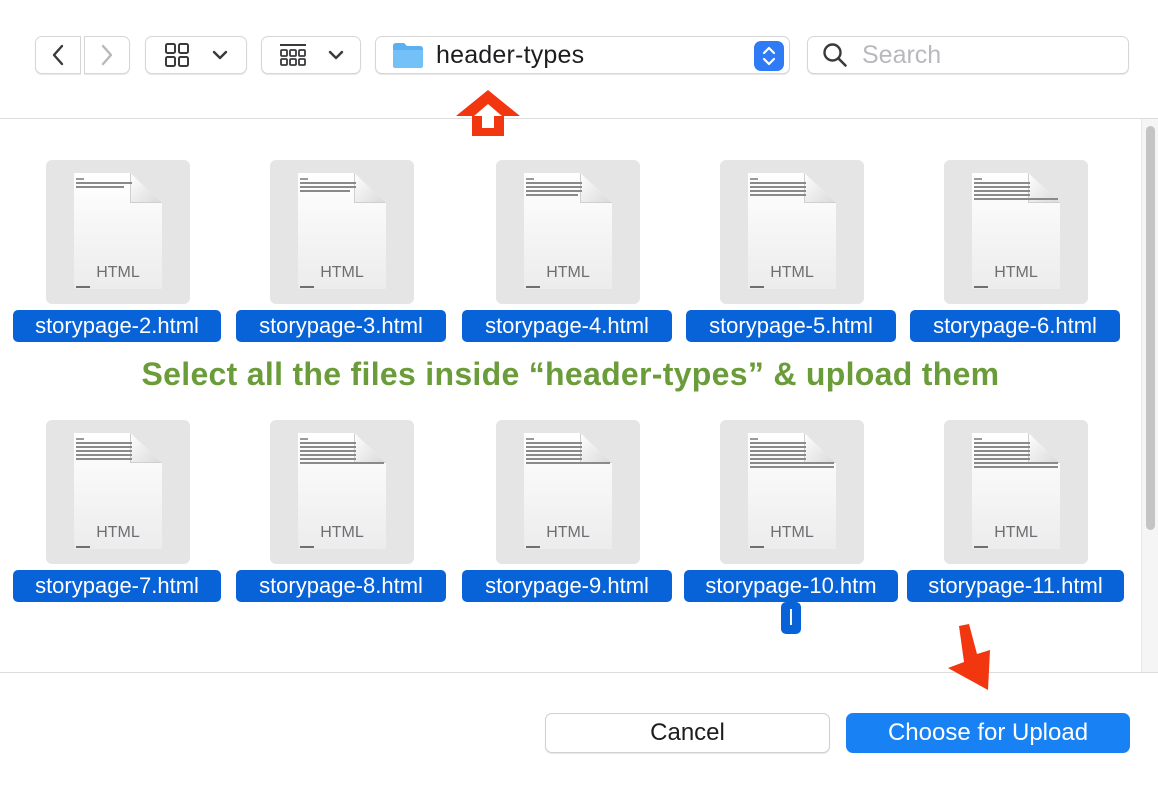  Describe the element at coordinates (341, 586) in the screenshot. I see `file-name-label: storypage-8.html` at that location.